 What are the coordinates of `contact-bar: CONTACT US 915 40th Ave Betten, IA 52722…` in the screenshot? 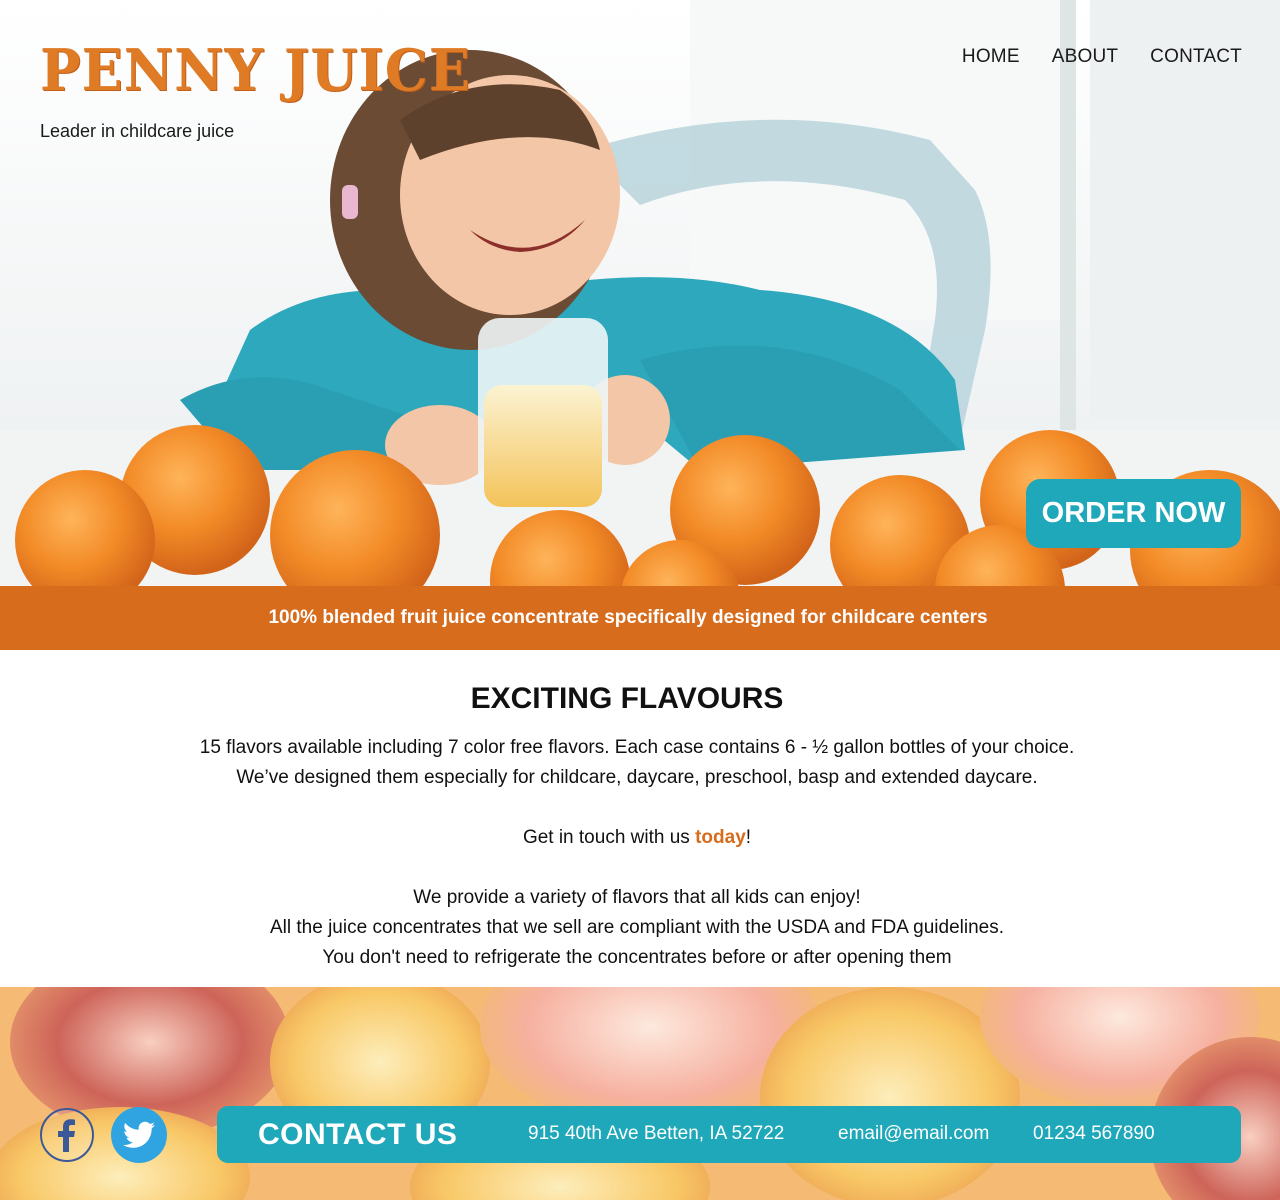 It's located at (729, 1134).